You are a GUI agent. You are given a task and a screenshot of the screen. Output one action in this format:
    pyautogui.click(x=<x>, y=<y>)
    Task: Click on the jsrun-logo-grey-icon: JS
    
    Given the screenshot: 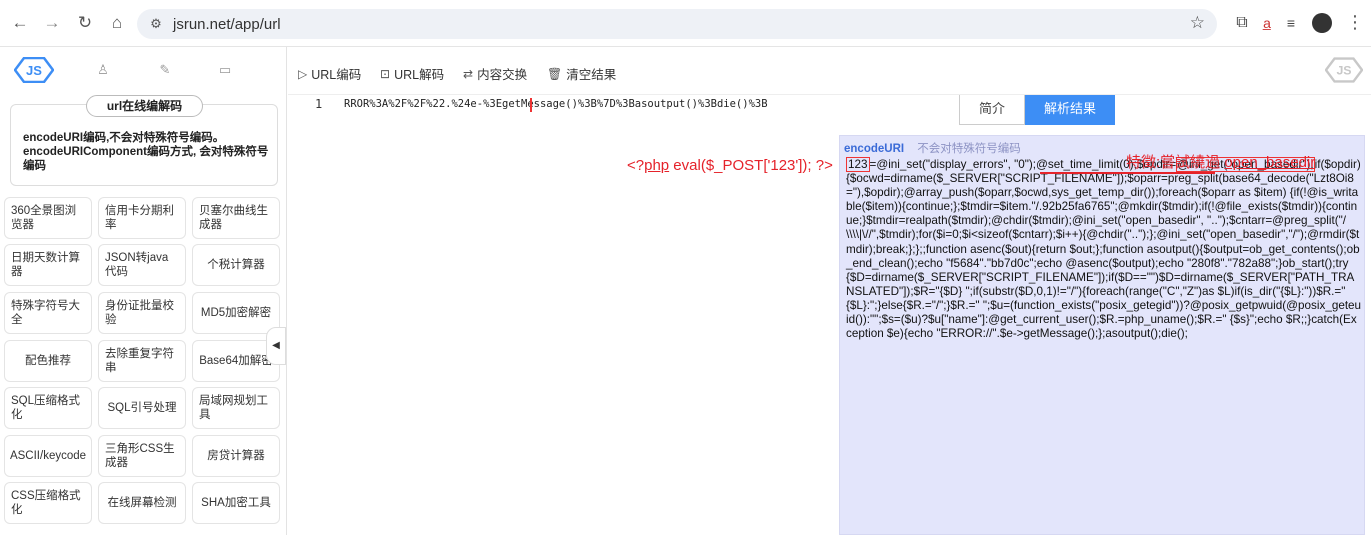 What is the action you would take?
    pyautogui.click(x=1344, y=70)
    